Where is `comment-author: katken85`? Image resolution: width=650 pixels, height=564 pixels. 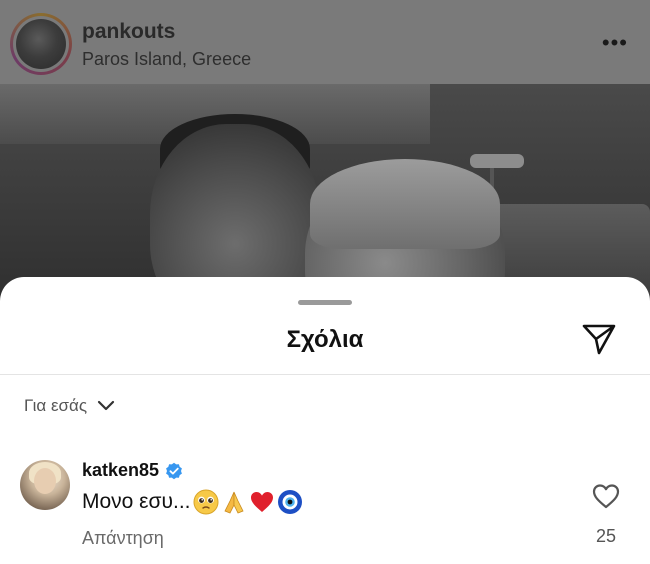
comment-author: katken85 is located at coordinates (132, 470).